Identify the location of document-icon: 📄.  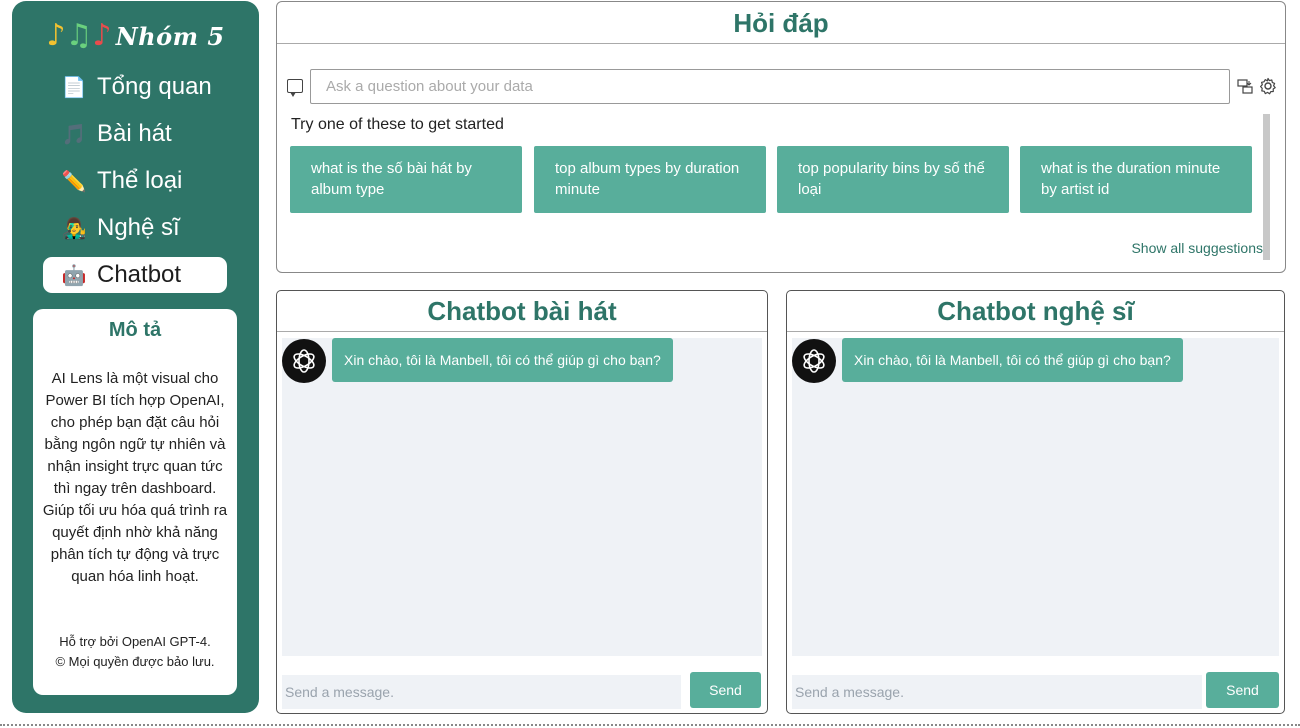
(74, 87).